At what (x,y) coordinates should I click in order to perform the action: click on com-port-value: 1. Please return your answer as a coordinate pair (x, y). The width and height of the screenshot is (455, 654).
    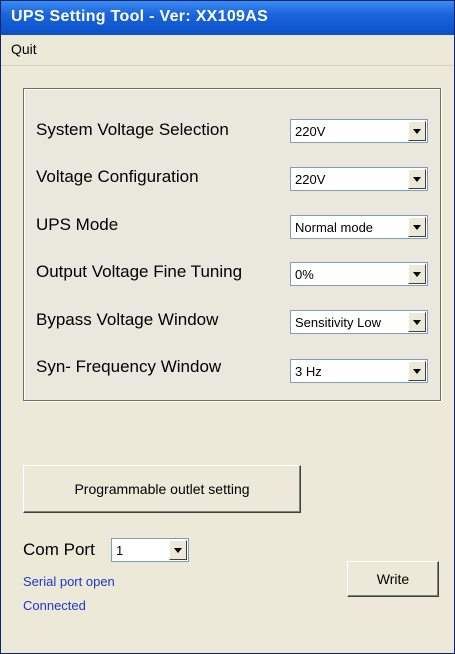
    Looking at the image, I should click on (120, 550).